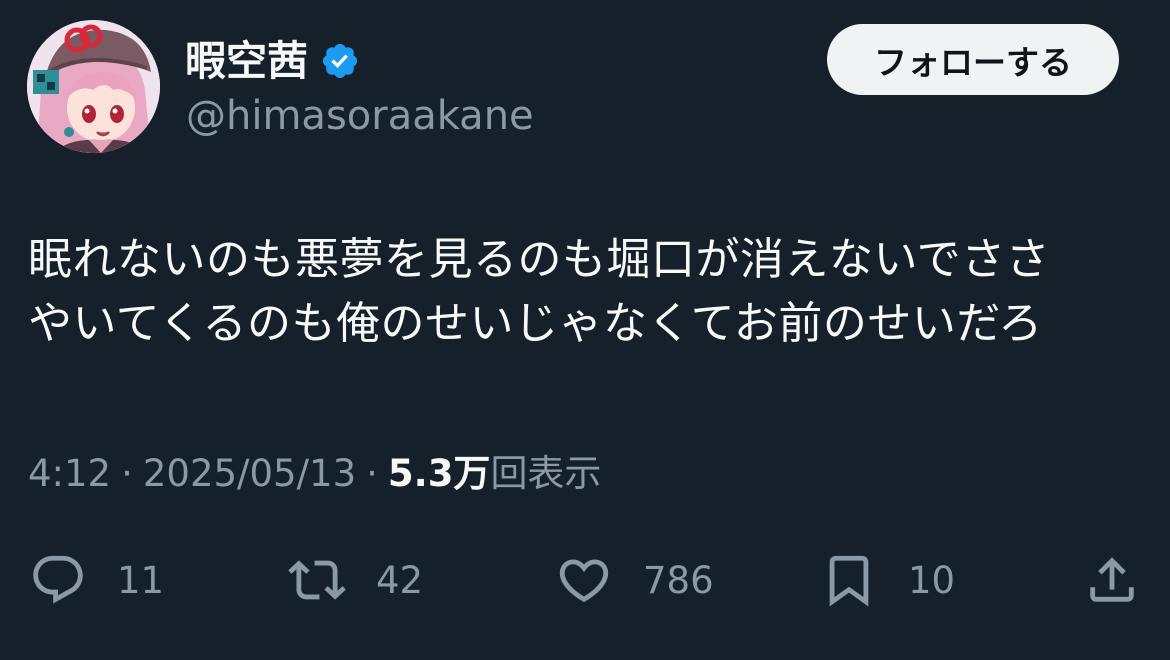  What do you see at coordinates (439, 474) in the screenshot?
I see `views-count: 5.3万` at bounding box center [439, 474].